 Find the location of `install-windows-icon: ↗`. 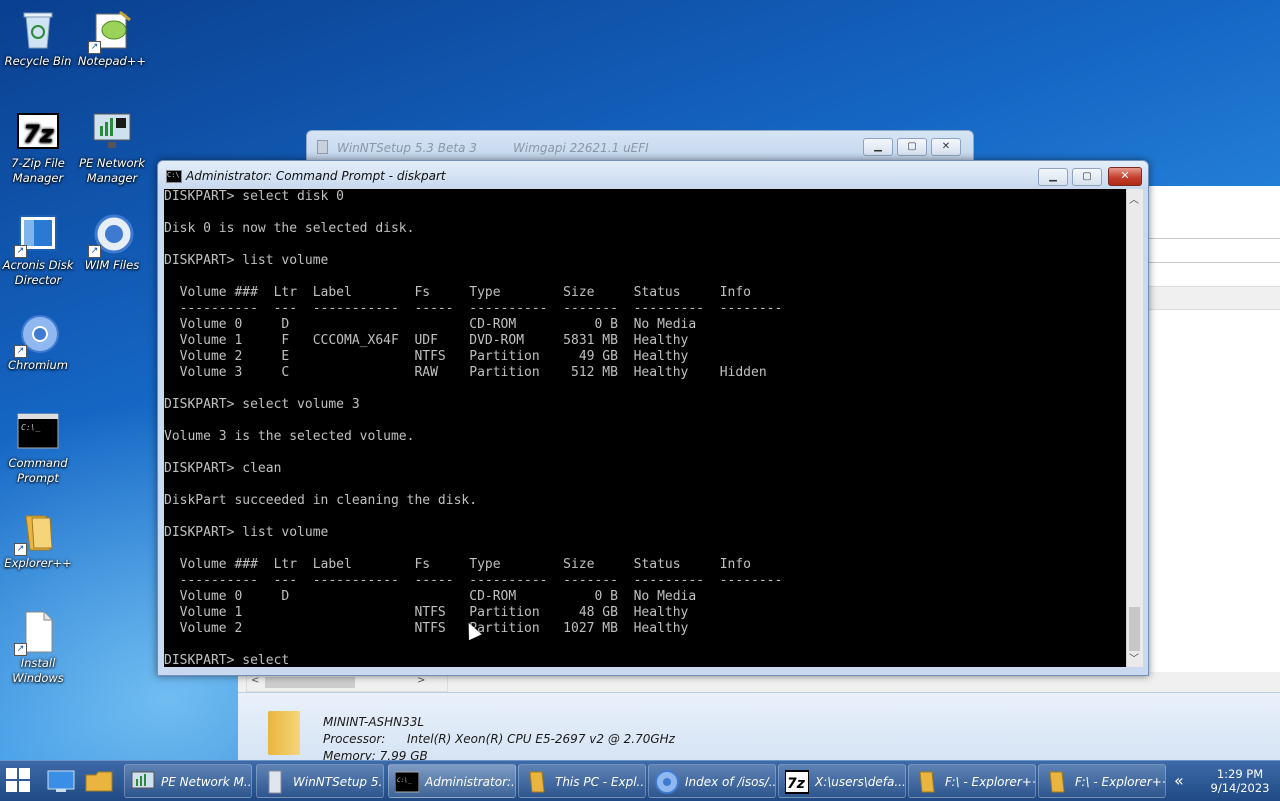

install-windows-icon: ↗ is located at coordinates (37, 633).